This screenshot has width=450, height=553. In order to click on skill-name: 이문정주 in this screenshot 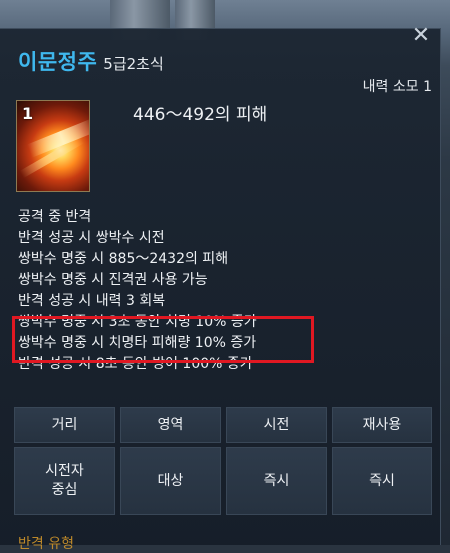, I will do `click(58, 62)`.